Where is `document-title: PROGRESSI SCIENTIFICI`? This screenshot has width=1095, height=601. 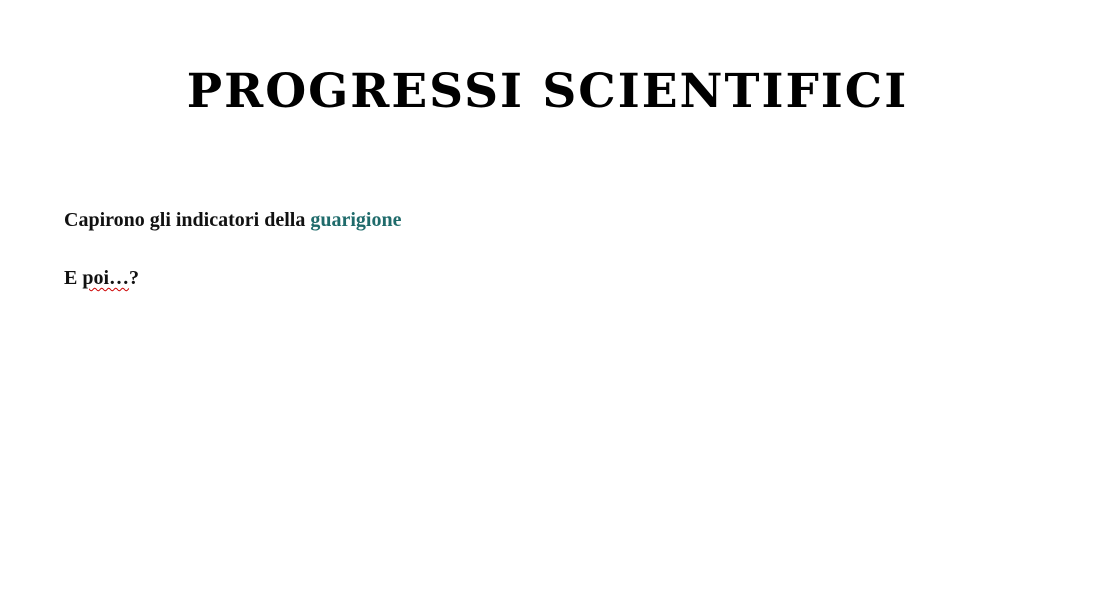 document-title: PROGRESSI SCIENTIFICI is located at coordinates (547, 91).